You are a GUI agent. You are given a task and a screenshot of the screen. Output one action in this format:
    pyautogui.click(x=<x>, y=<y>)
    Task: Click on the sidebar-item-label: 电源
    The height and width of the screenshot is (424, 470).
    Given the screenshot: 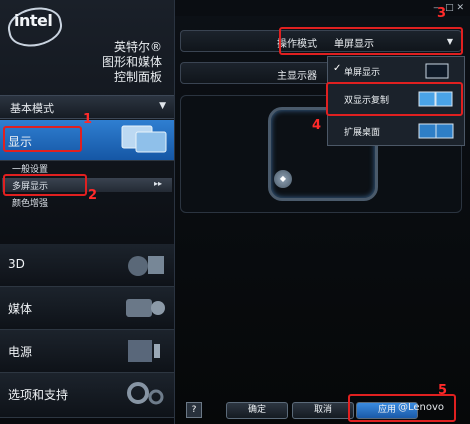 What is the action you would take?
    pyautogui.click(x=20, y=352)
    